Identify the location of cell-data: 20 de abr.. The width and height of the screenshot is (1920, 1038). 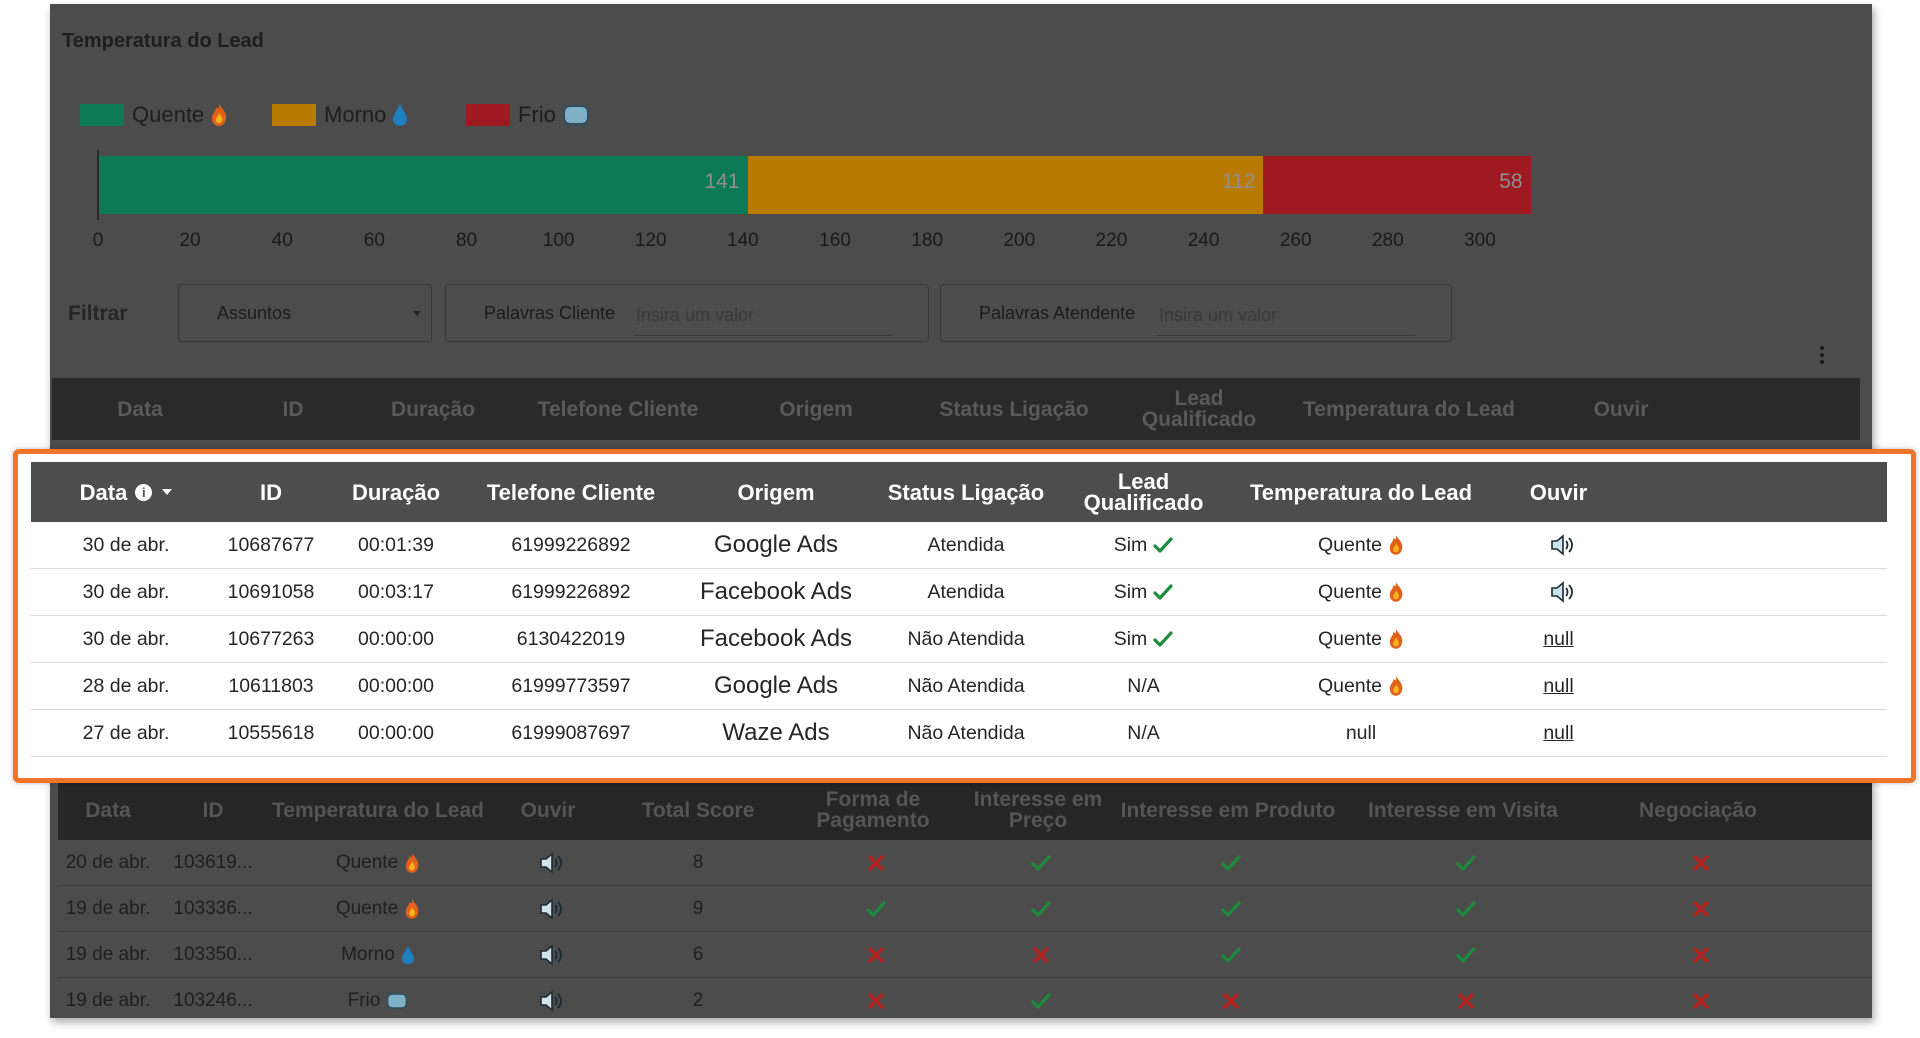
(108, 862).